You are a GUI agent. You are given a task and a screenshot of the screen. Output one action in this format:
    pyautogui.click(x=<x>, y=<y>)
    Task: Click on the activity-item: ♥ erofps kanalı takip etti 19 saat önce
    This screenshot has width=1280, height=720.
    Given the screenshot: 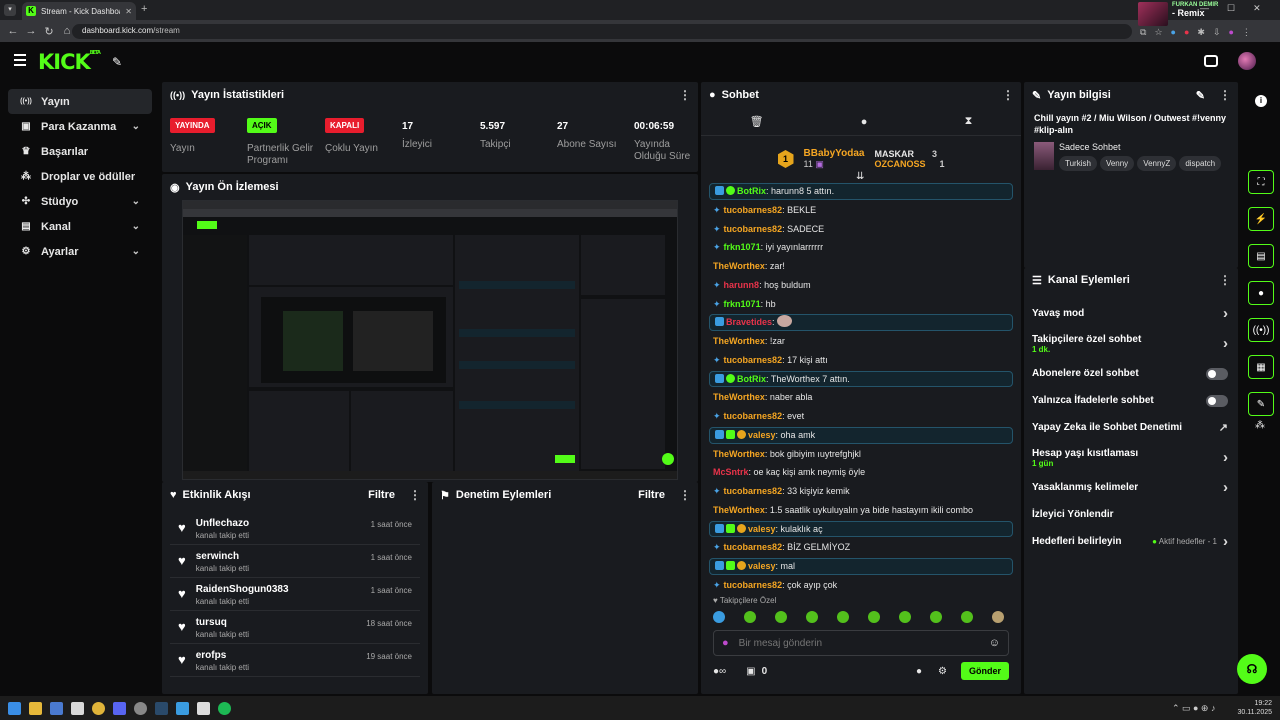 What is the action you would take?
    pyautogui.click(x=295, y=660)
    